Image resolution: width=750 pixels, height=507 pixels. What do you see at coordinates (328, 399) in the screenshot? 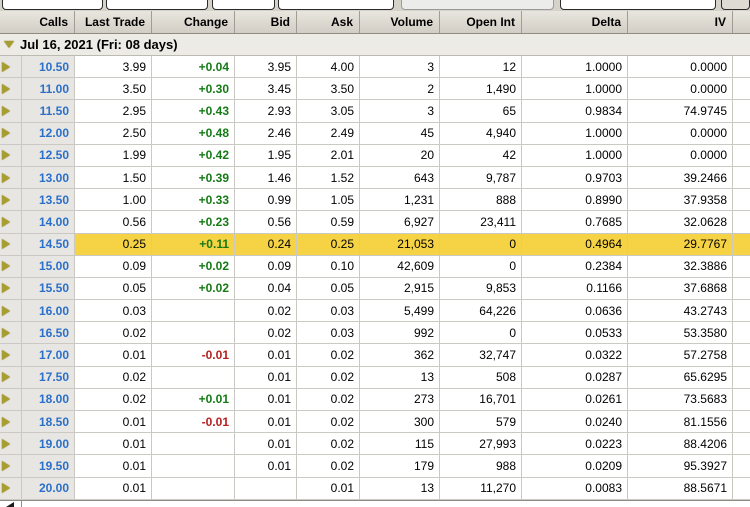
I see `cell-ask: 0.02` at bounding box center [328, 399].